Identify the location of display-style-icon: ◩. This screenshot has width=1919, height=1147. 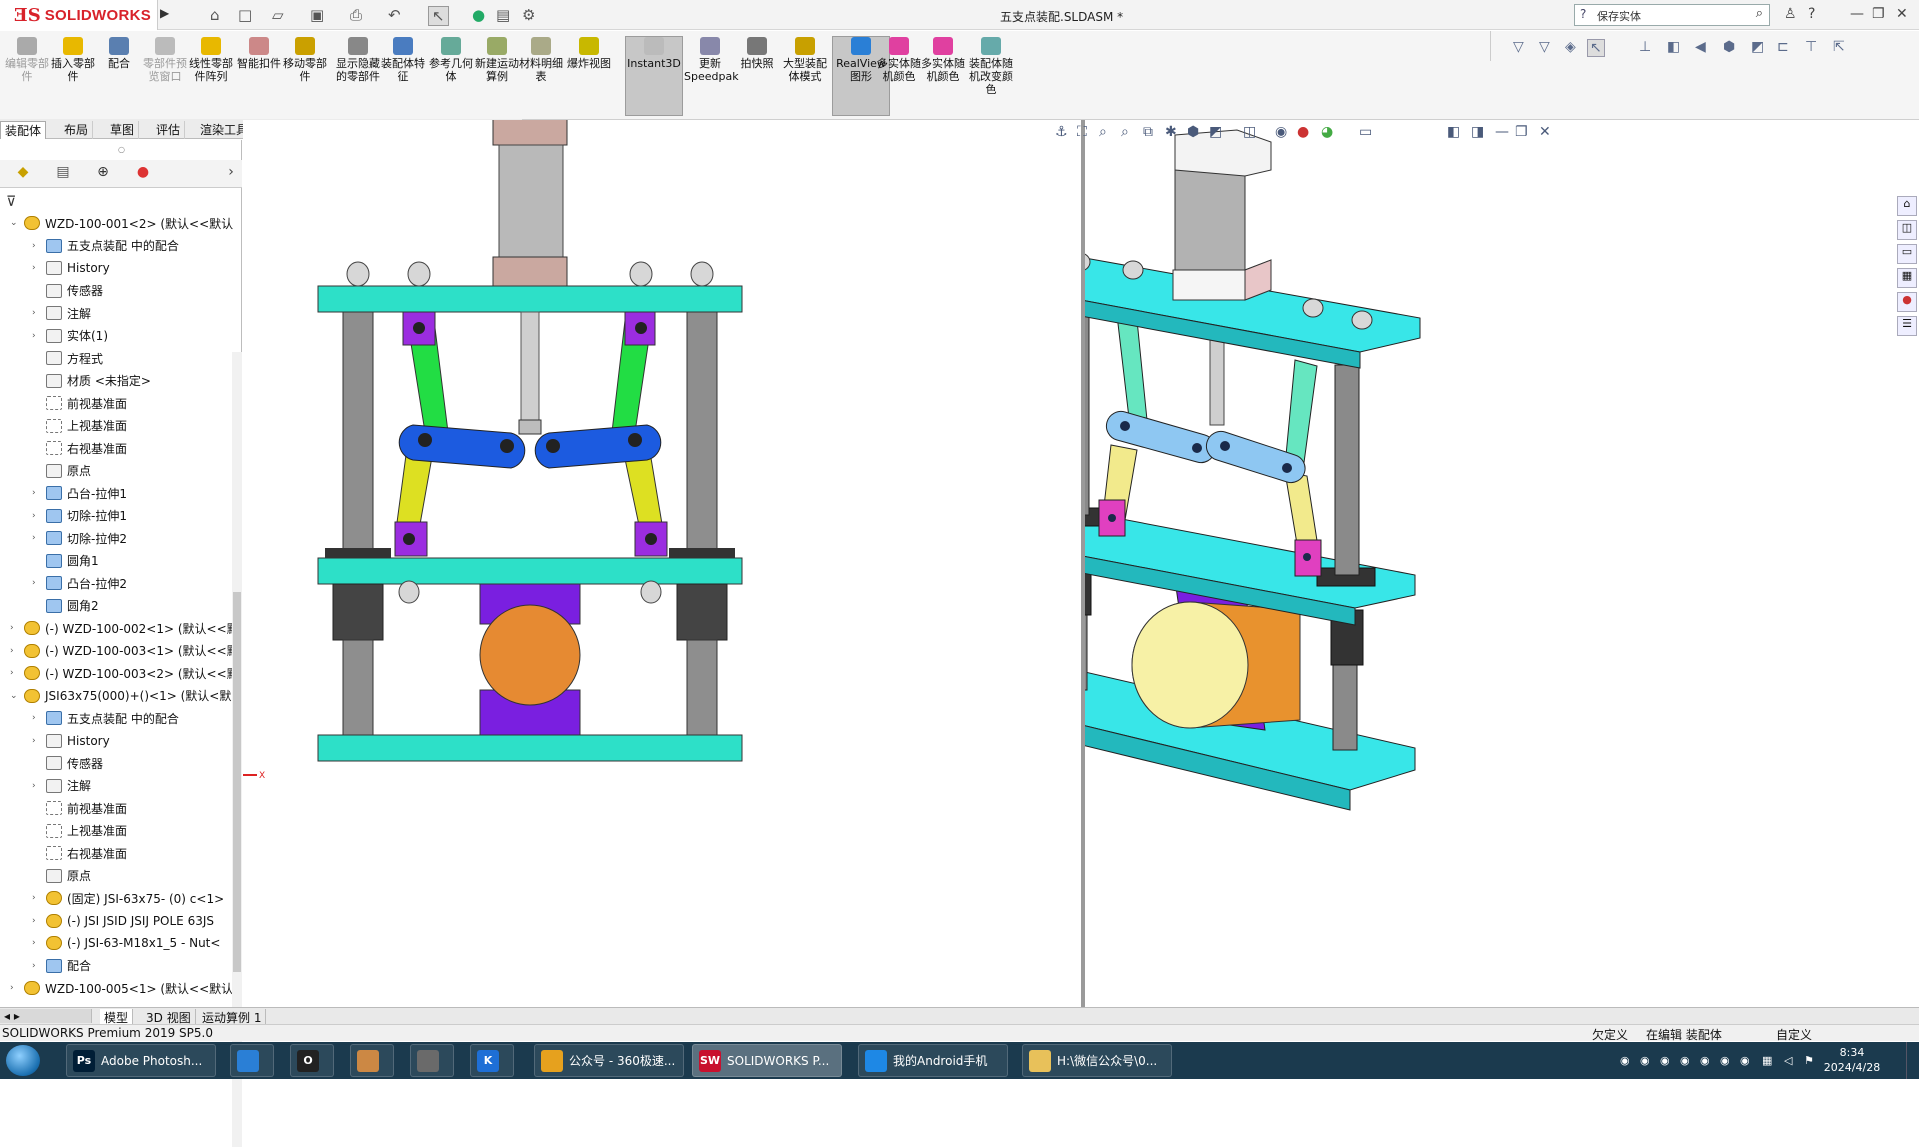
(1215, 132).